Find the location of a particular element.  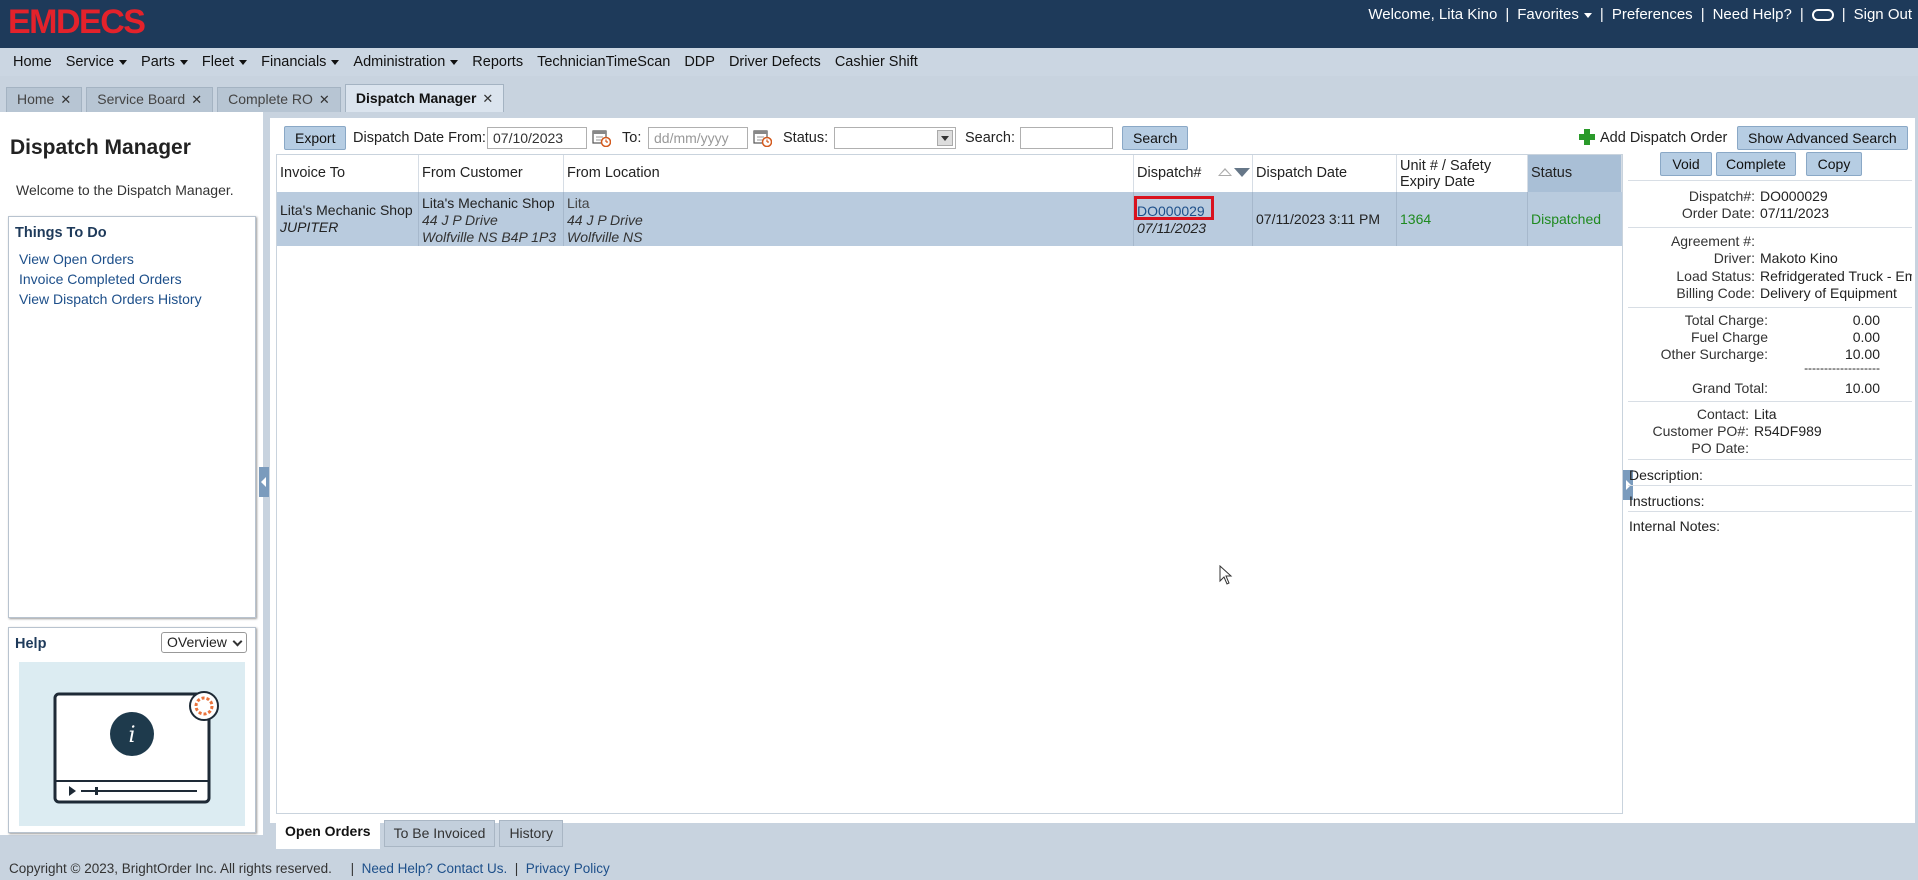

instructions-label: Instructions: is located at coordinates (1667, 501).